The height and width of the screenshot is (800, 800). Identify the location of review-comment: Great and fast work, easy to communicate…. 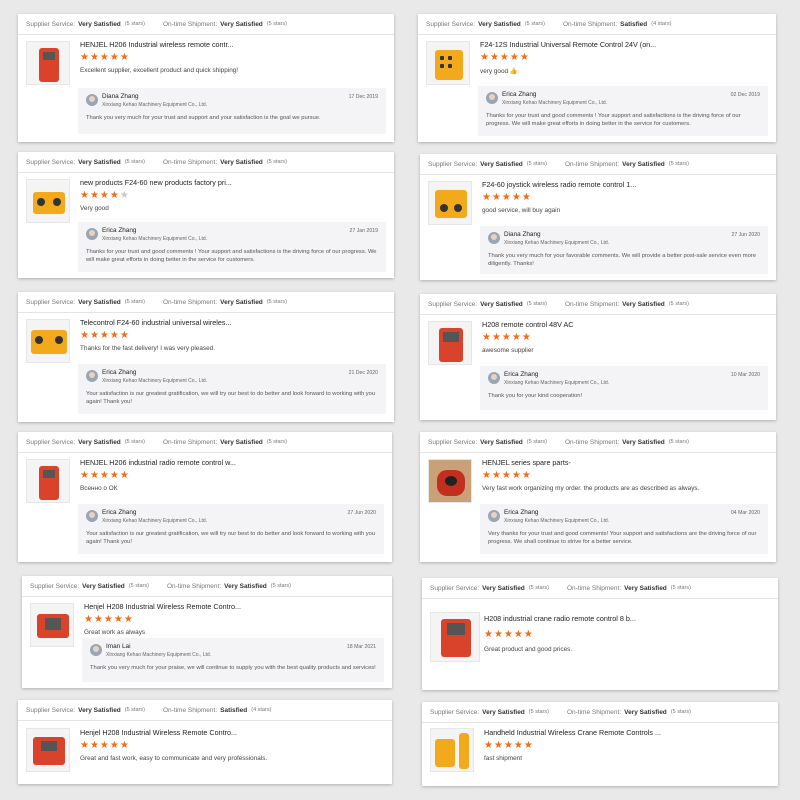
(174, 758).